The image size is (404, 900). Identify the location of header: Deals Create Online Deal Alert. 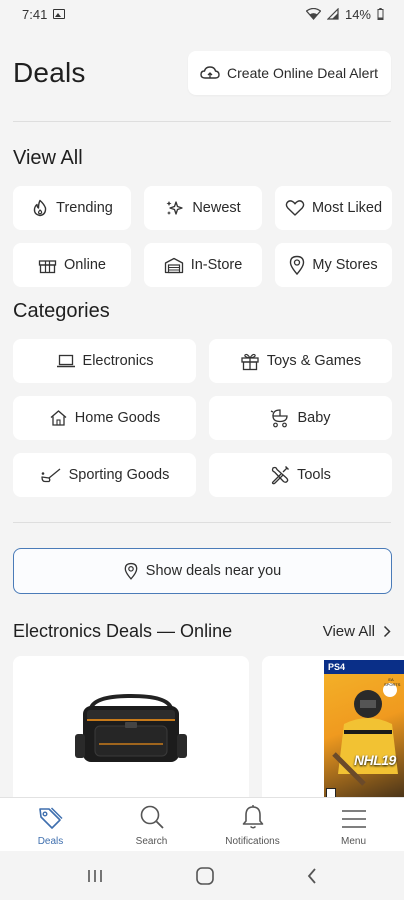
(202, 73).